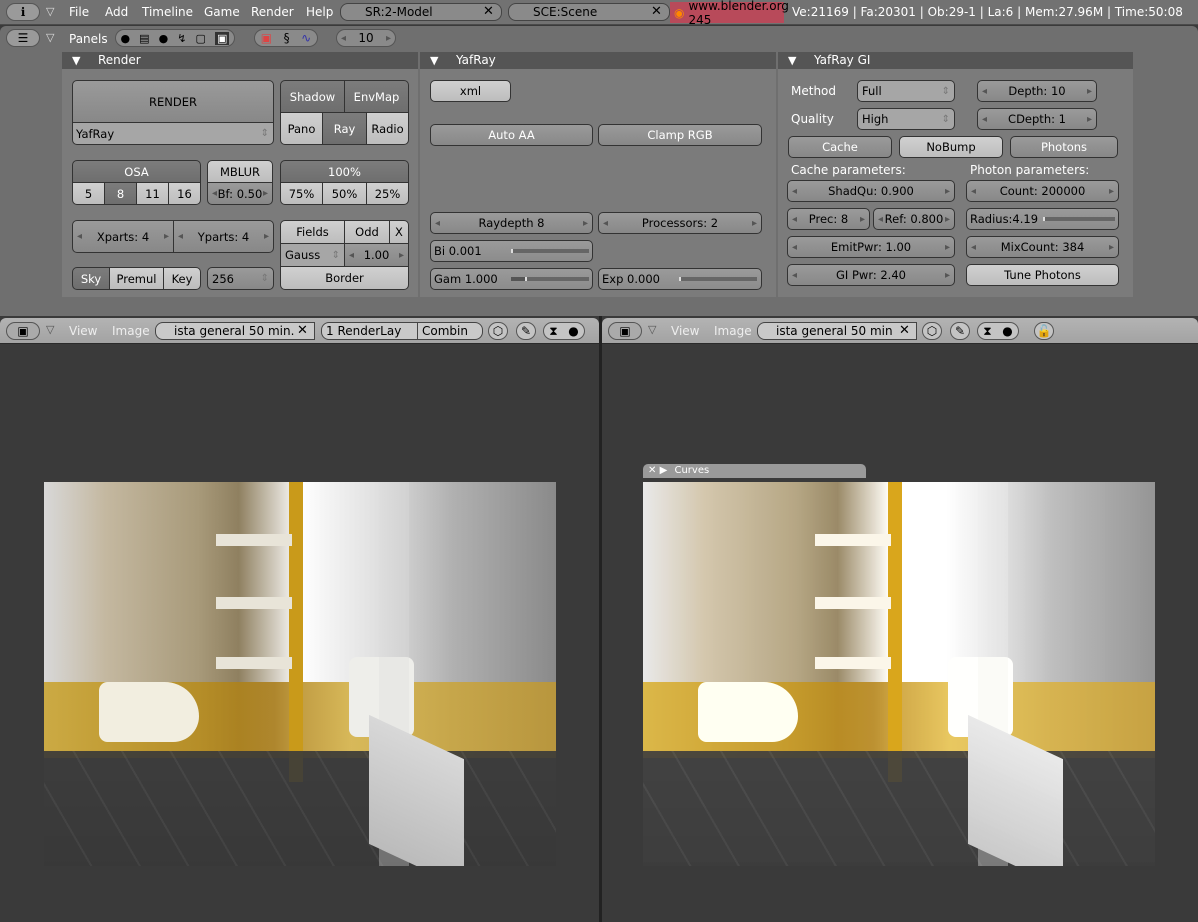 The width and height of the screenshot is (1198, 922). Describe the element at coordinates (201, 38) in the screenshot. I see `editing-icon: ▢` at that location.